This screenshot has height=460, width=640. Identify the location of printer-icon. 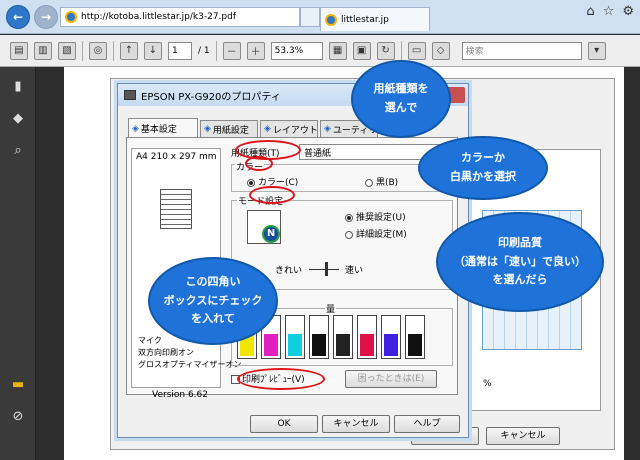
(130, 95).